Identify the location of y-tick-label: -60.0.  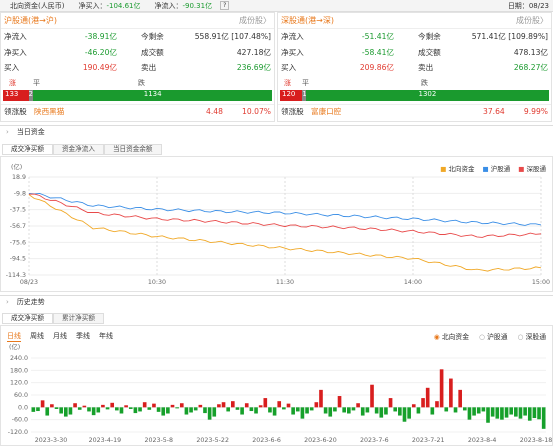
(20, 420).